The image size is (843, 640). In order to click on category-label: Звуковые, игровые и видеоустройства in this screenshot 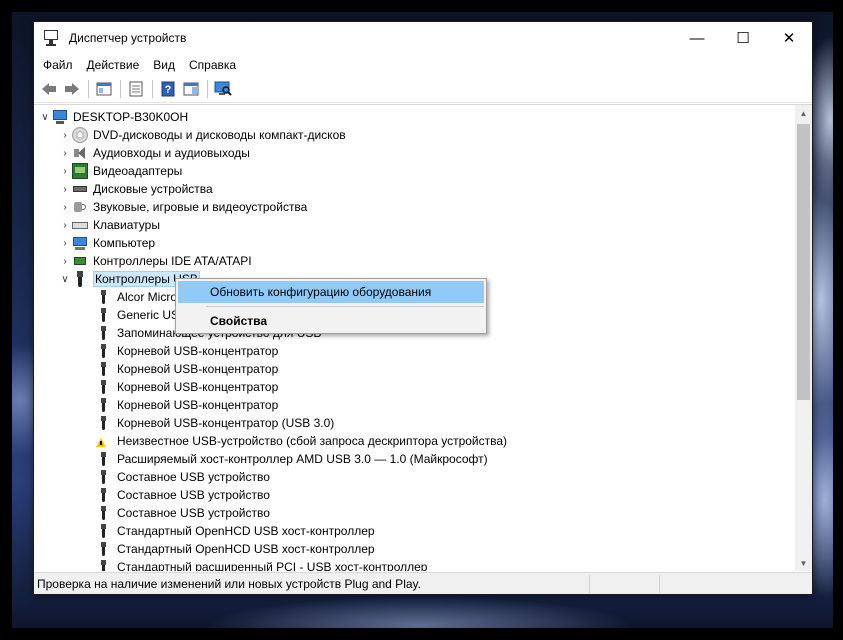, I will do `click(200, 207)`.